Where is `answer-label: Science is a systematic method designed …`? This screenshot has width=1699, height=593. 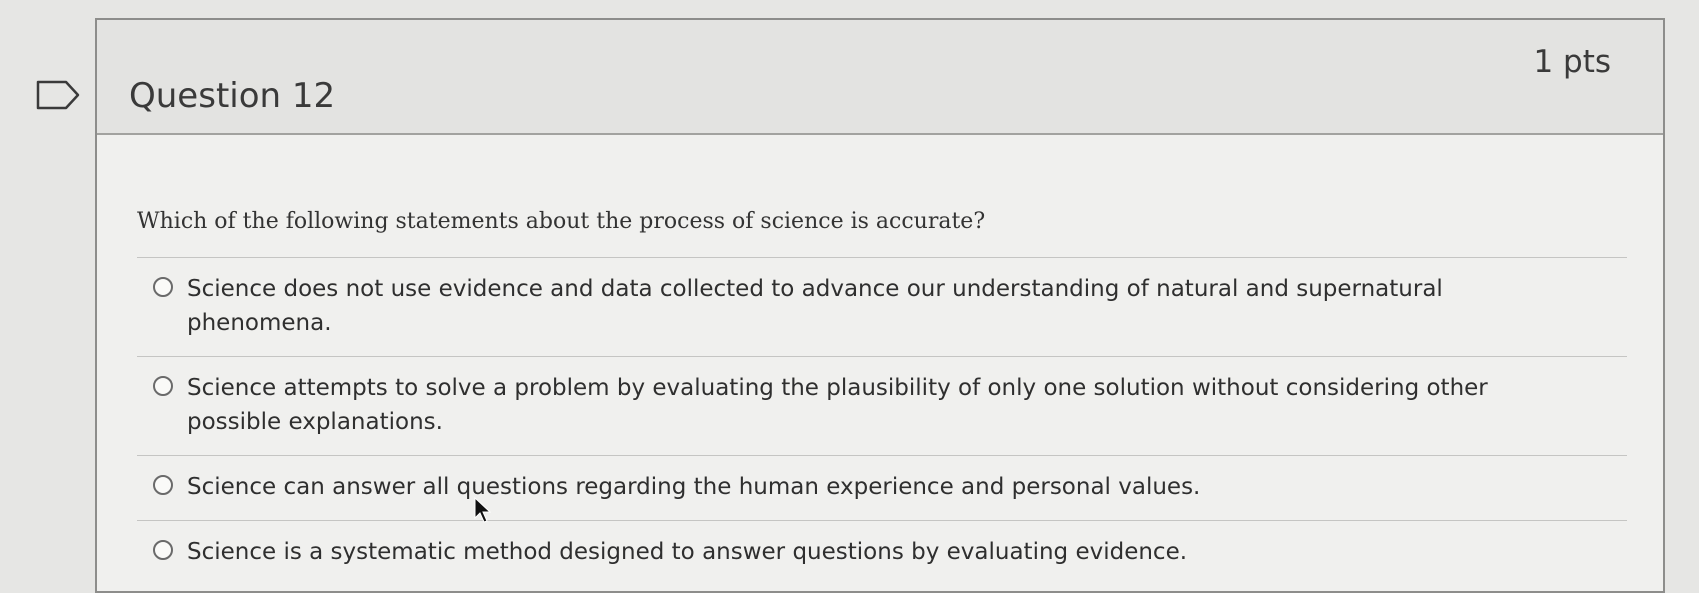 answer-label: Science is a systematic method designed … is located at coordinates (687, 552).